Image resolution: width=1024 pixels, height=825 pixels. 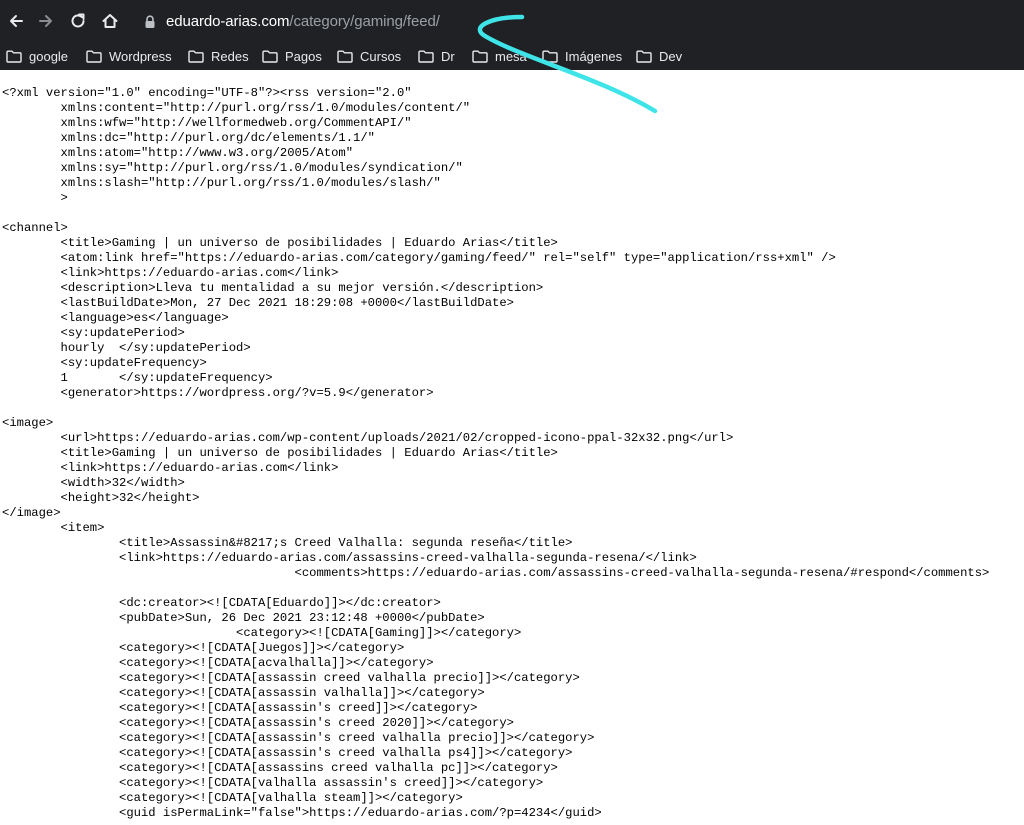 I want to click on back-button, so click(x=16, y=21).